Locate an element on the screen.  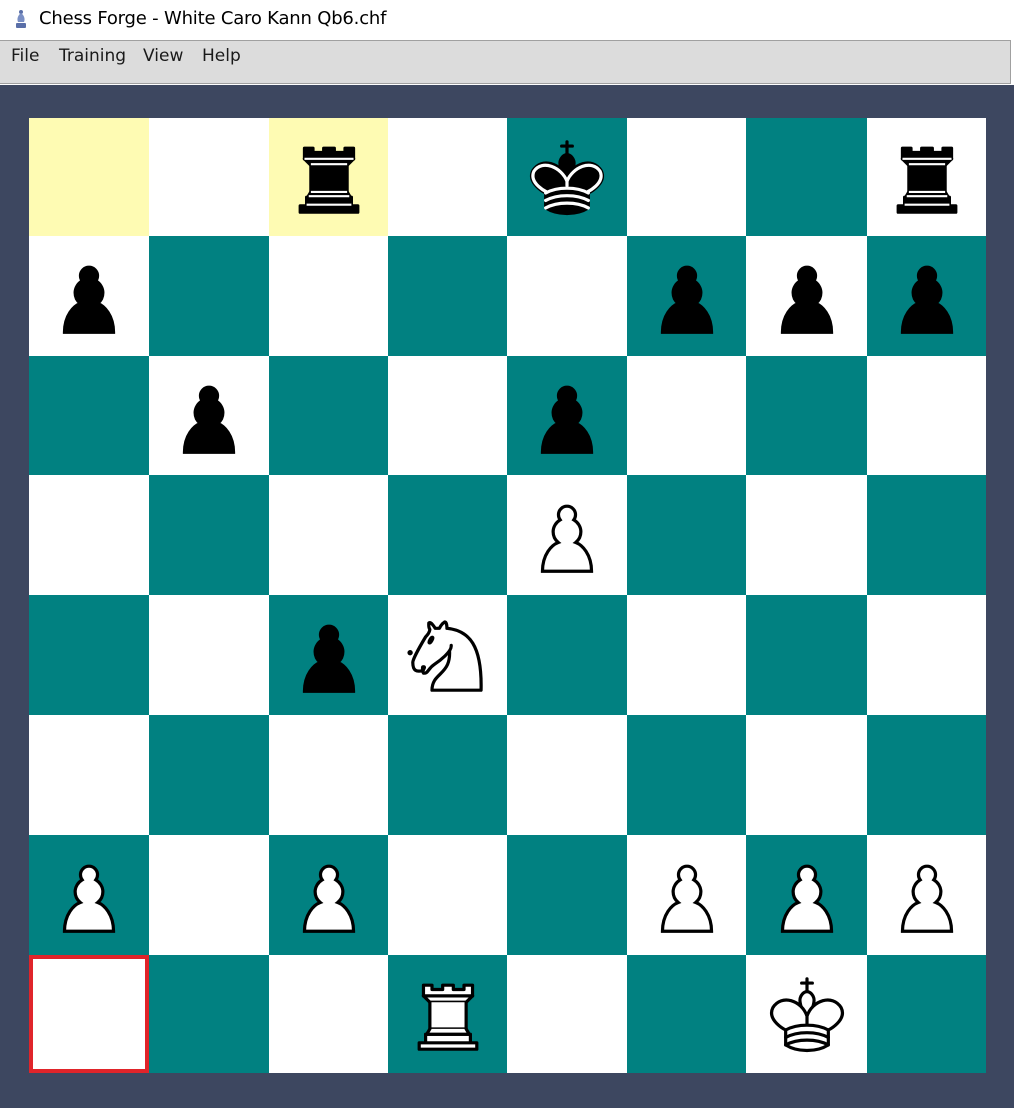
menu-bar: File Training View Help is located at coordinates (505, 62).